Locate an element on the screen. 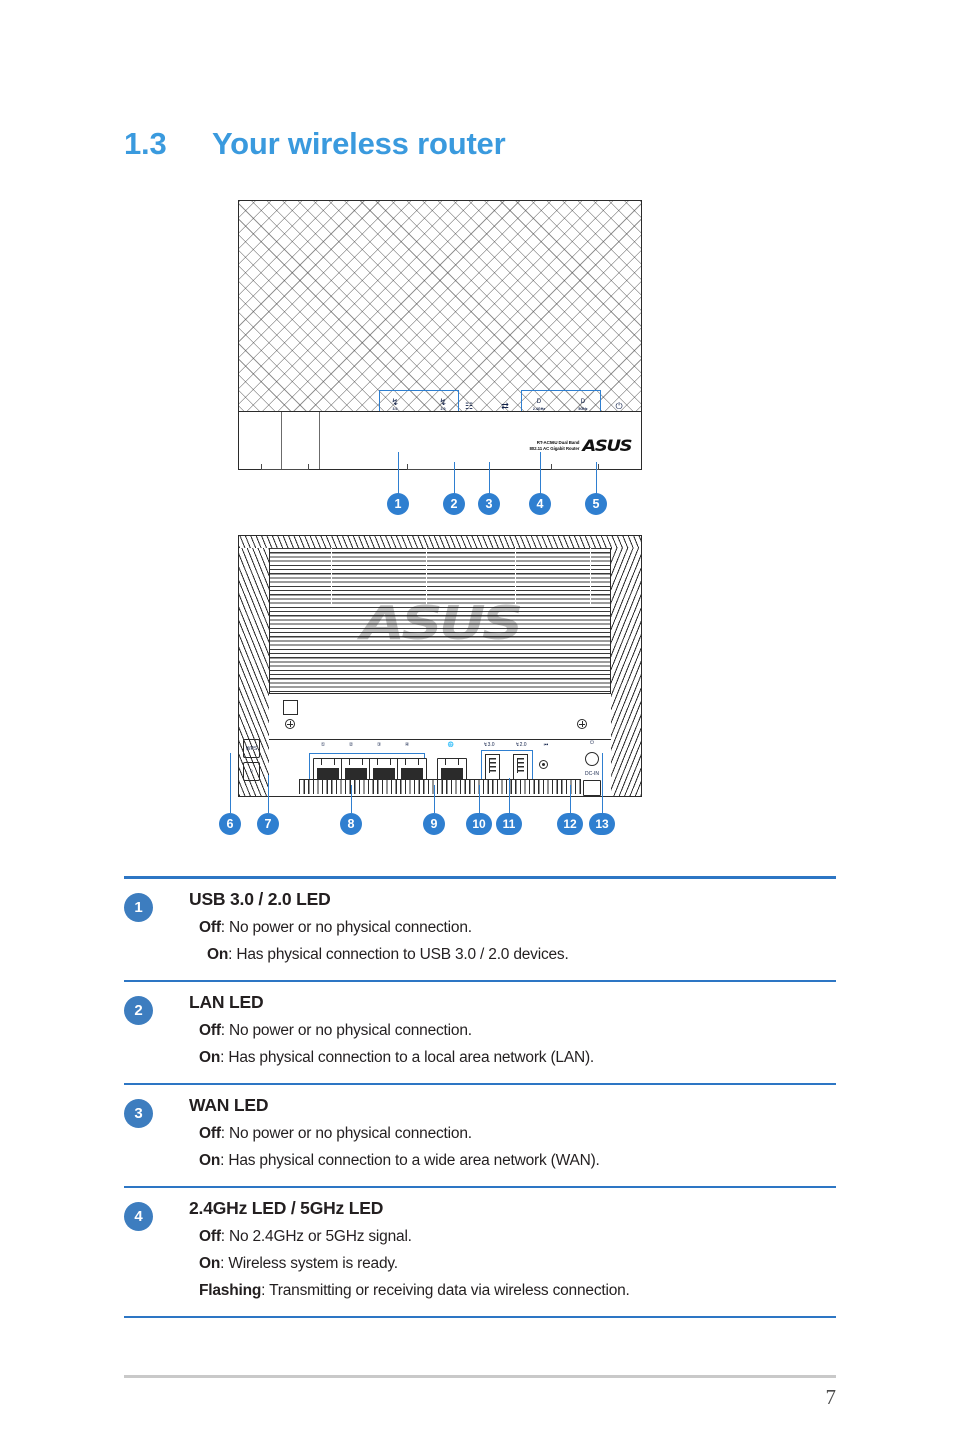  power-button-label: ⏻ is located at coordinates (592, 743).